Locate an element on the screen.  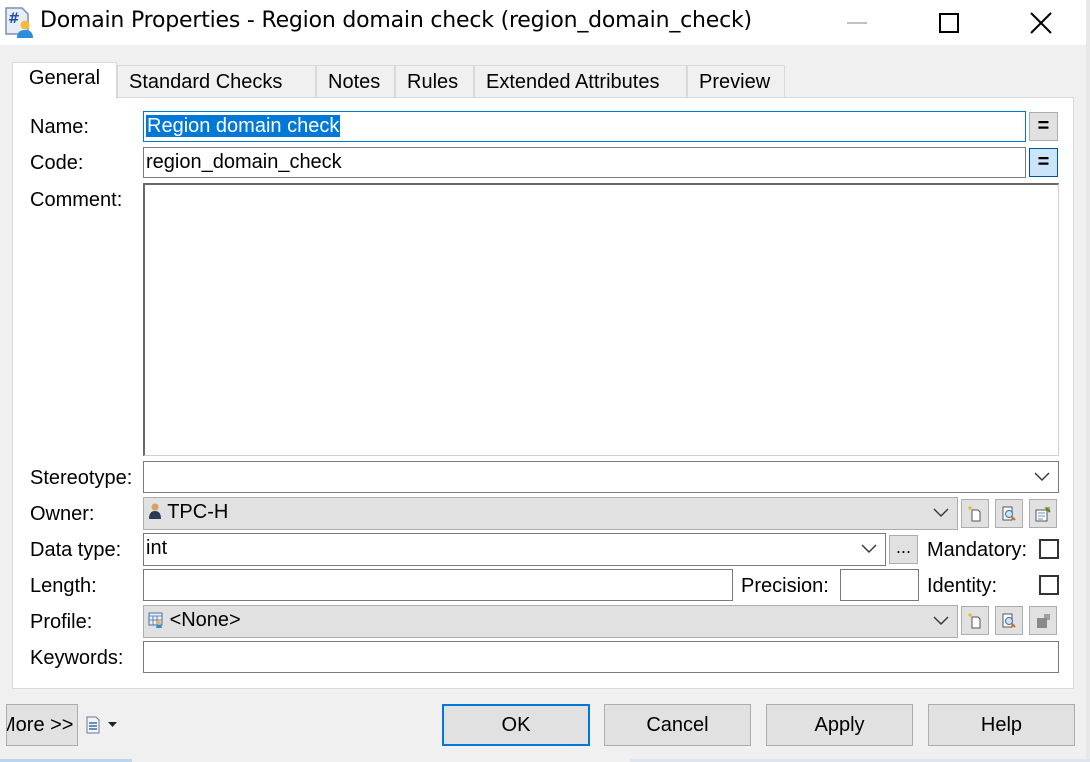
code-label: Code: is located at coordinates (57, 163).